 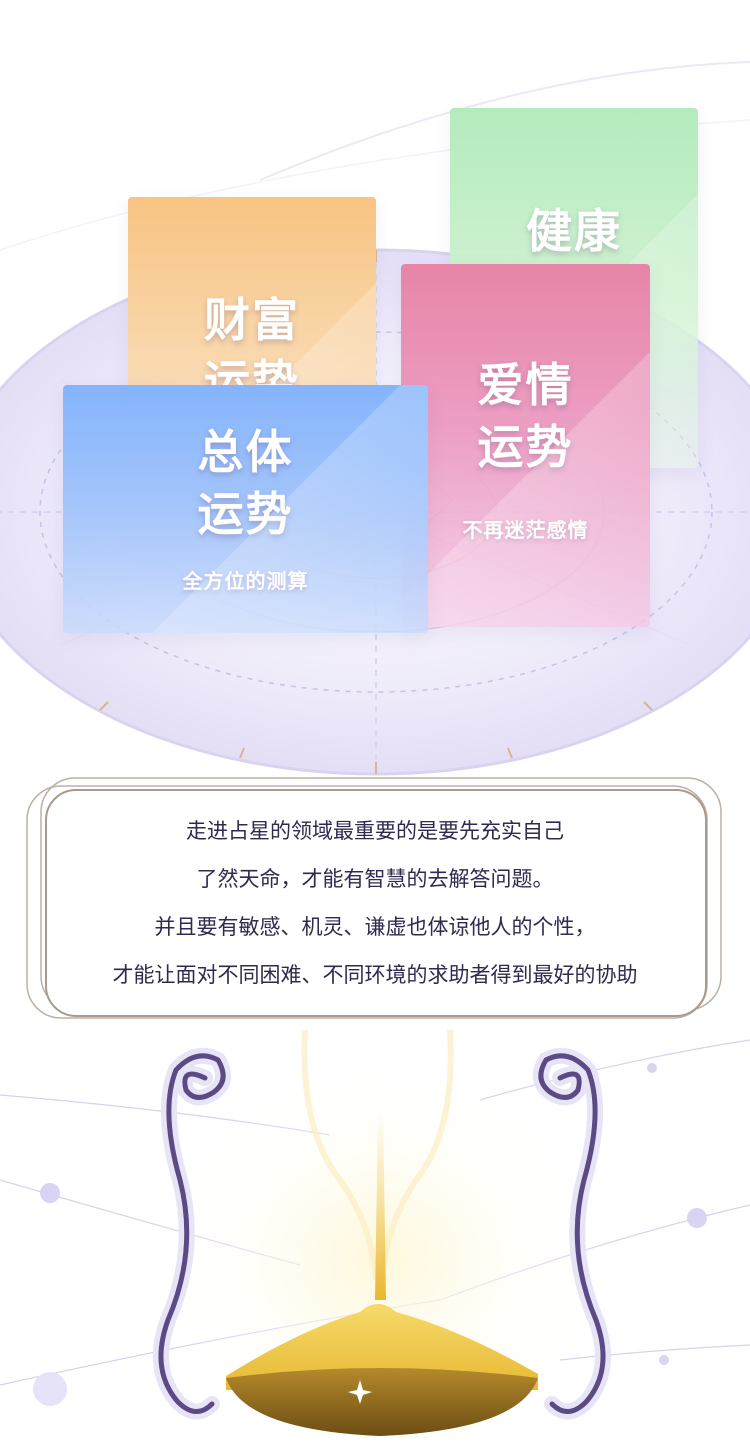 What do you see at coordinates (525, 385) in the screenshot?
I see `card-love-title-line1: 爱情` at bounding box center [525, 385].